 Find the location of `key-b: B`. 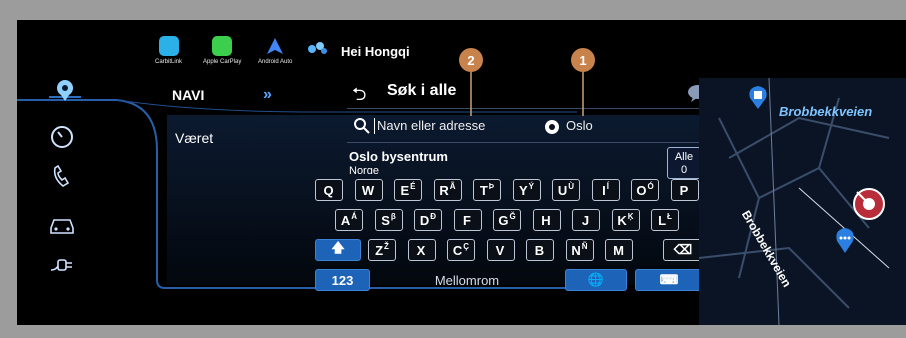

key-b: B is located at coordinates (540, 250).